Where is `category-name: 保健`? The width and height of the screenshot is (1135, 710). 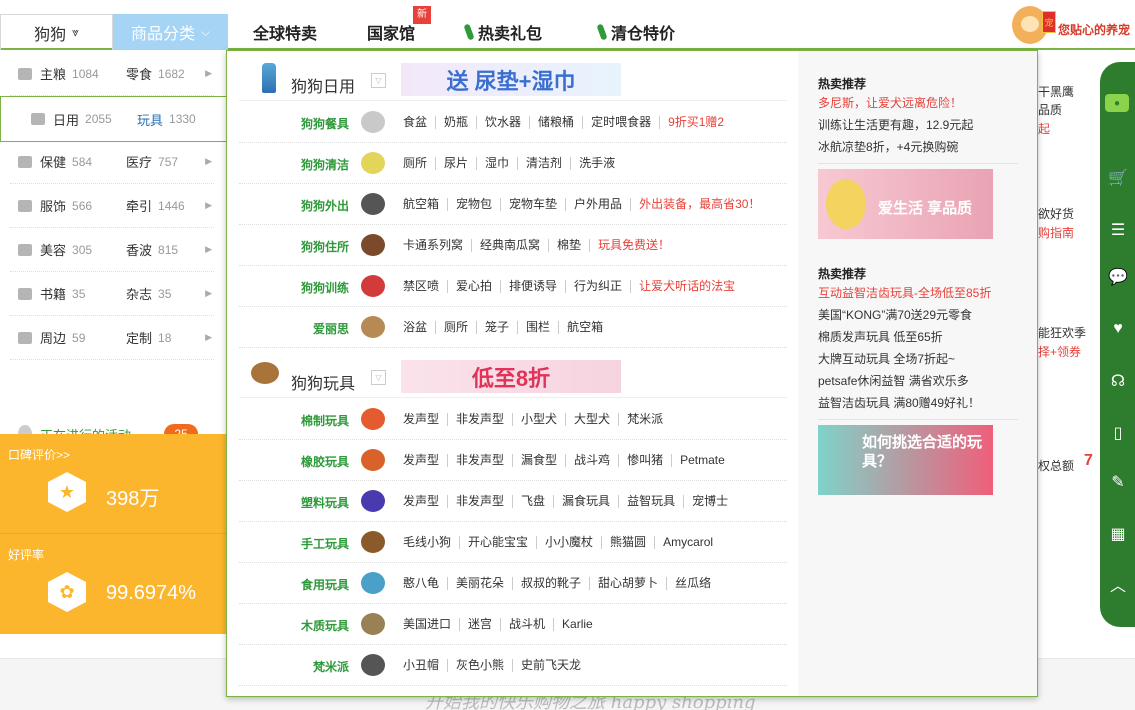 category-name: 保健 is located at coordinates (53, 161).